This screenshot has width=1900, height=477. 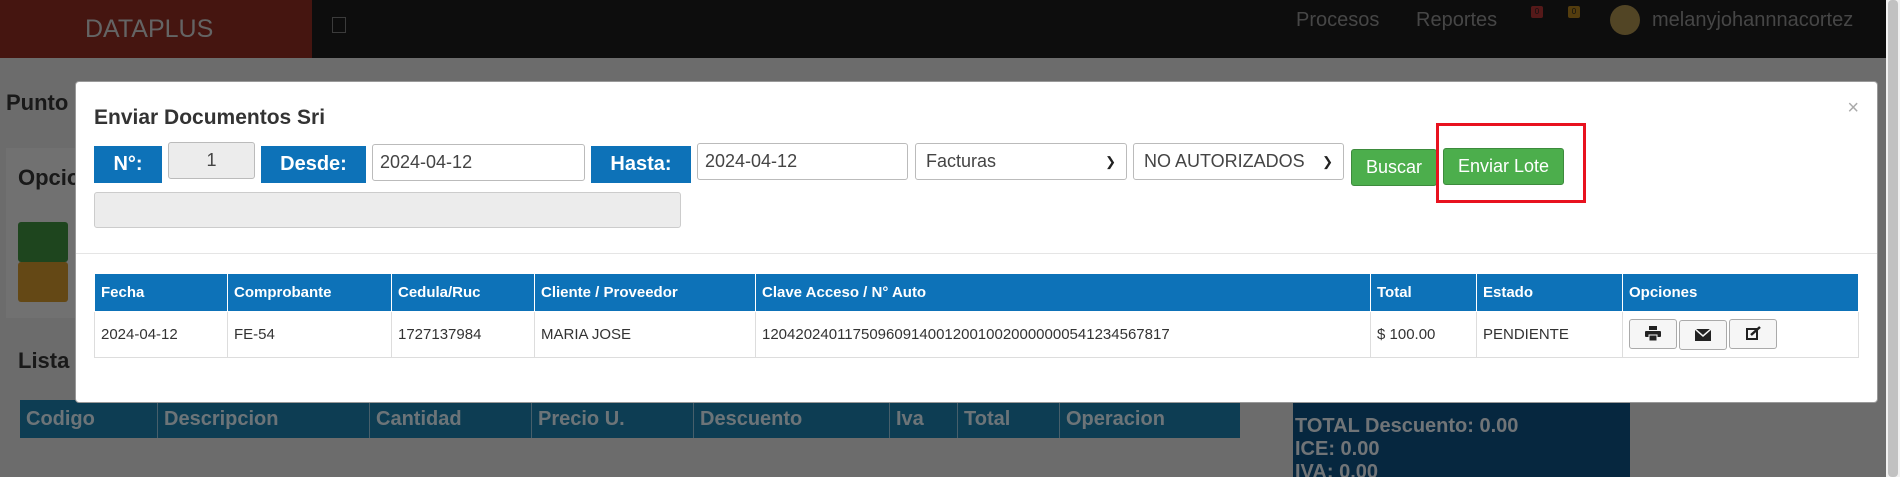 What do you see at coordinates (1893, 238) in the screenshot?
I see `scrollbar-thumb` at bounding box center [1893, 238].